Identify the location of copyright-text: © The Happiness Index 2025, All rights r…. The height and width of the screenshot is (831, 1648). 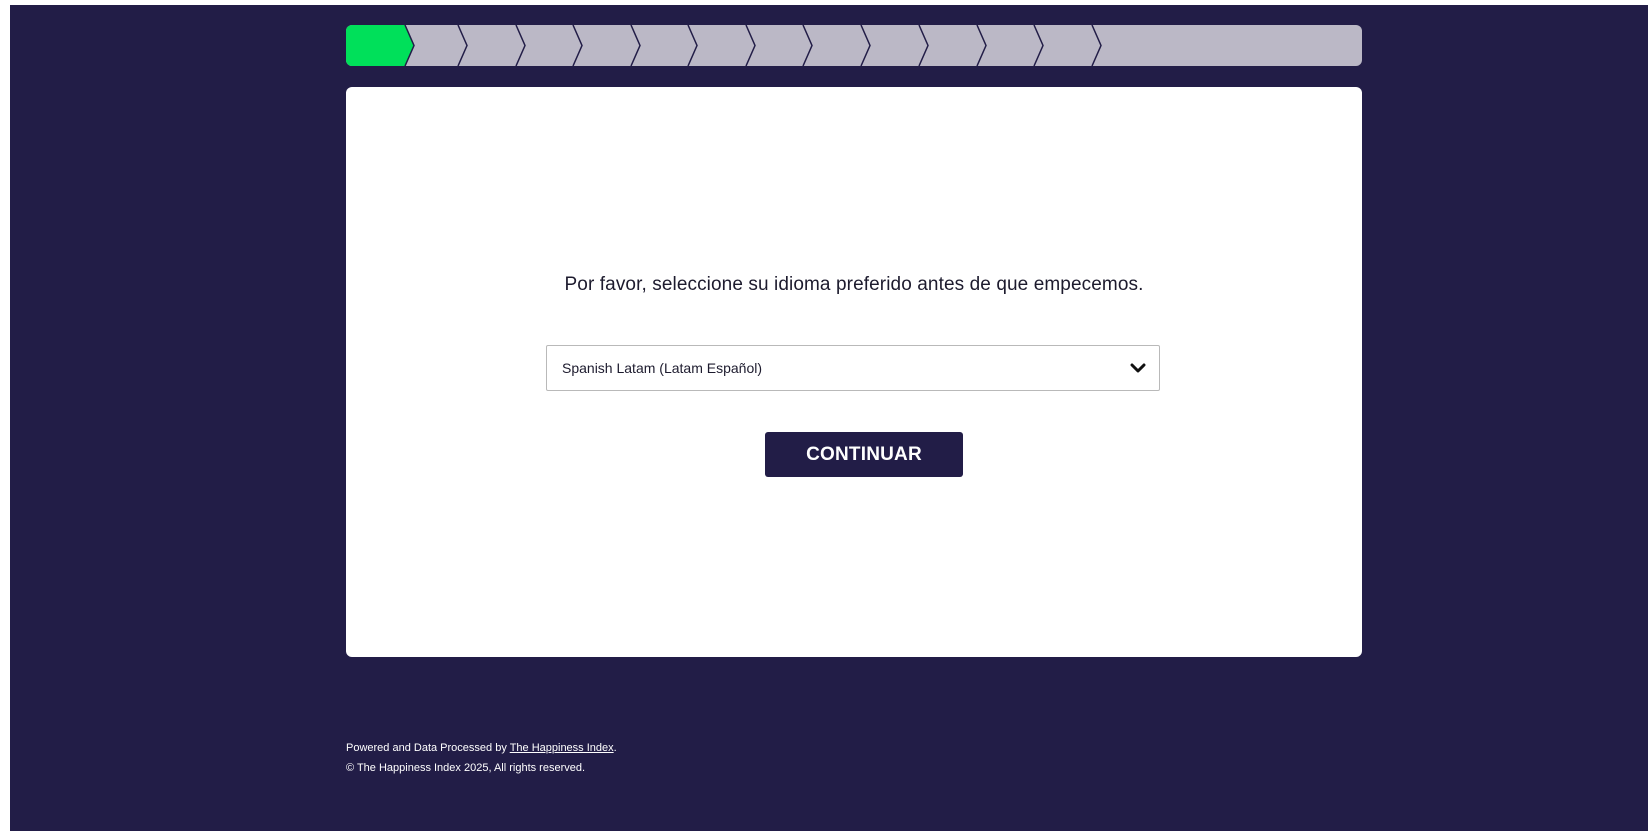
(466, 768).